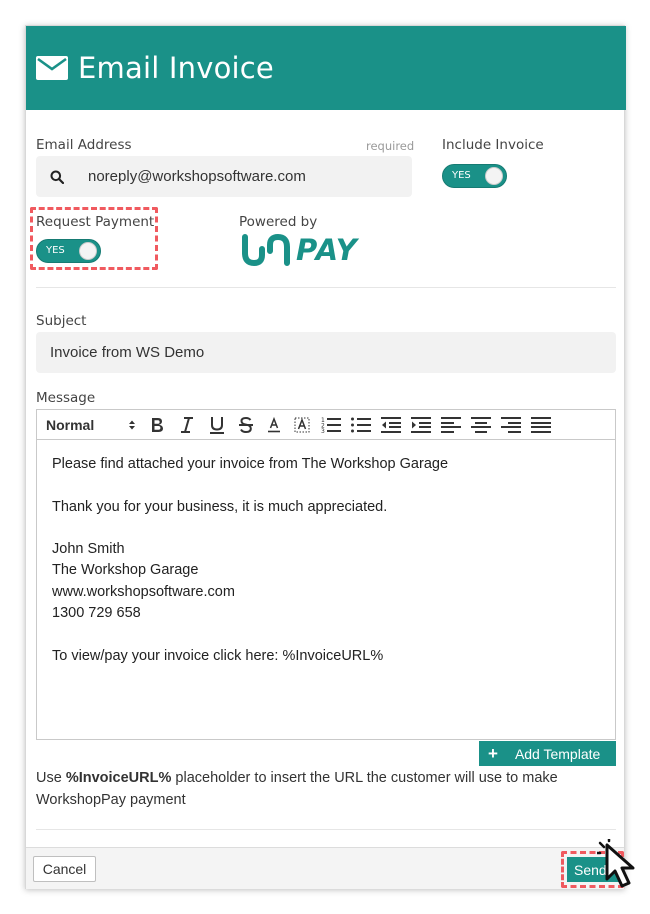 This screenshot has height=914, width=650. Describe the element at coordinates (176, 68) in the screenshot. I see `dialog-title: Email Invoice` at that location.